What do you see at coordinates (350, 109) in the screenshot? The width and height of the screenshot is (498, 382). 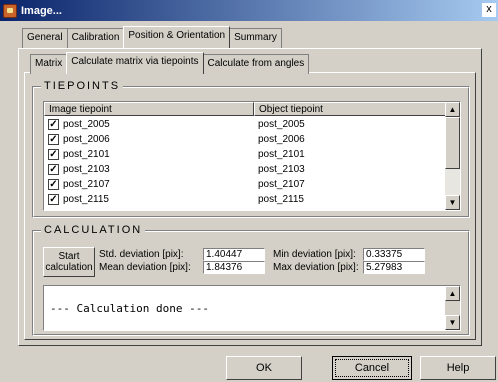 I see `column-object-tiepoint: Object tiepoint` at bounding box center [350, 109].